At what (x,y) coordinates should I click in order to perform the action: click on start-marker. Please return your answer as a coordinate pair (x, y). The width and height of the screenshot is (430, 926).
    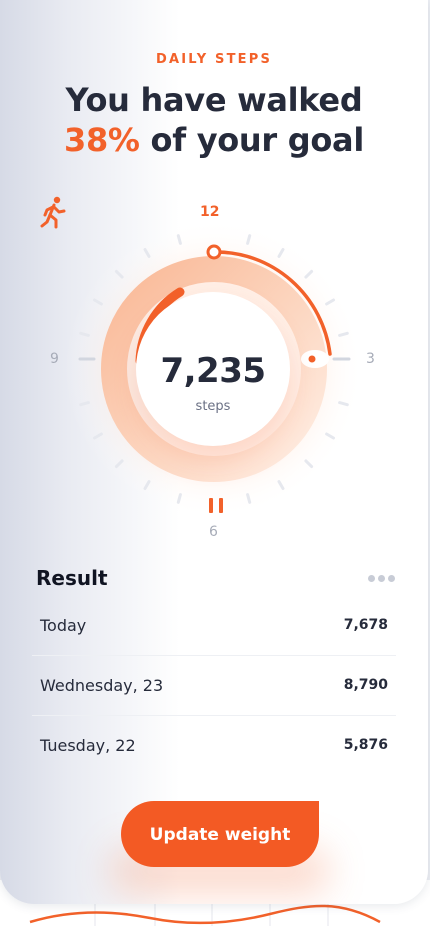
    Looking at the image, I should click on (214, 252).